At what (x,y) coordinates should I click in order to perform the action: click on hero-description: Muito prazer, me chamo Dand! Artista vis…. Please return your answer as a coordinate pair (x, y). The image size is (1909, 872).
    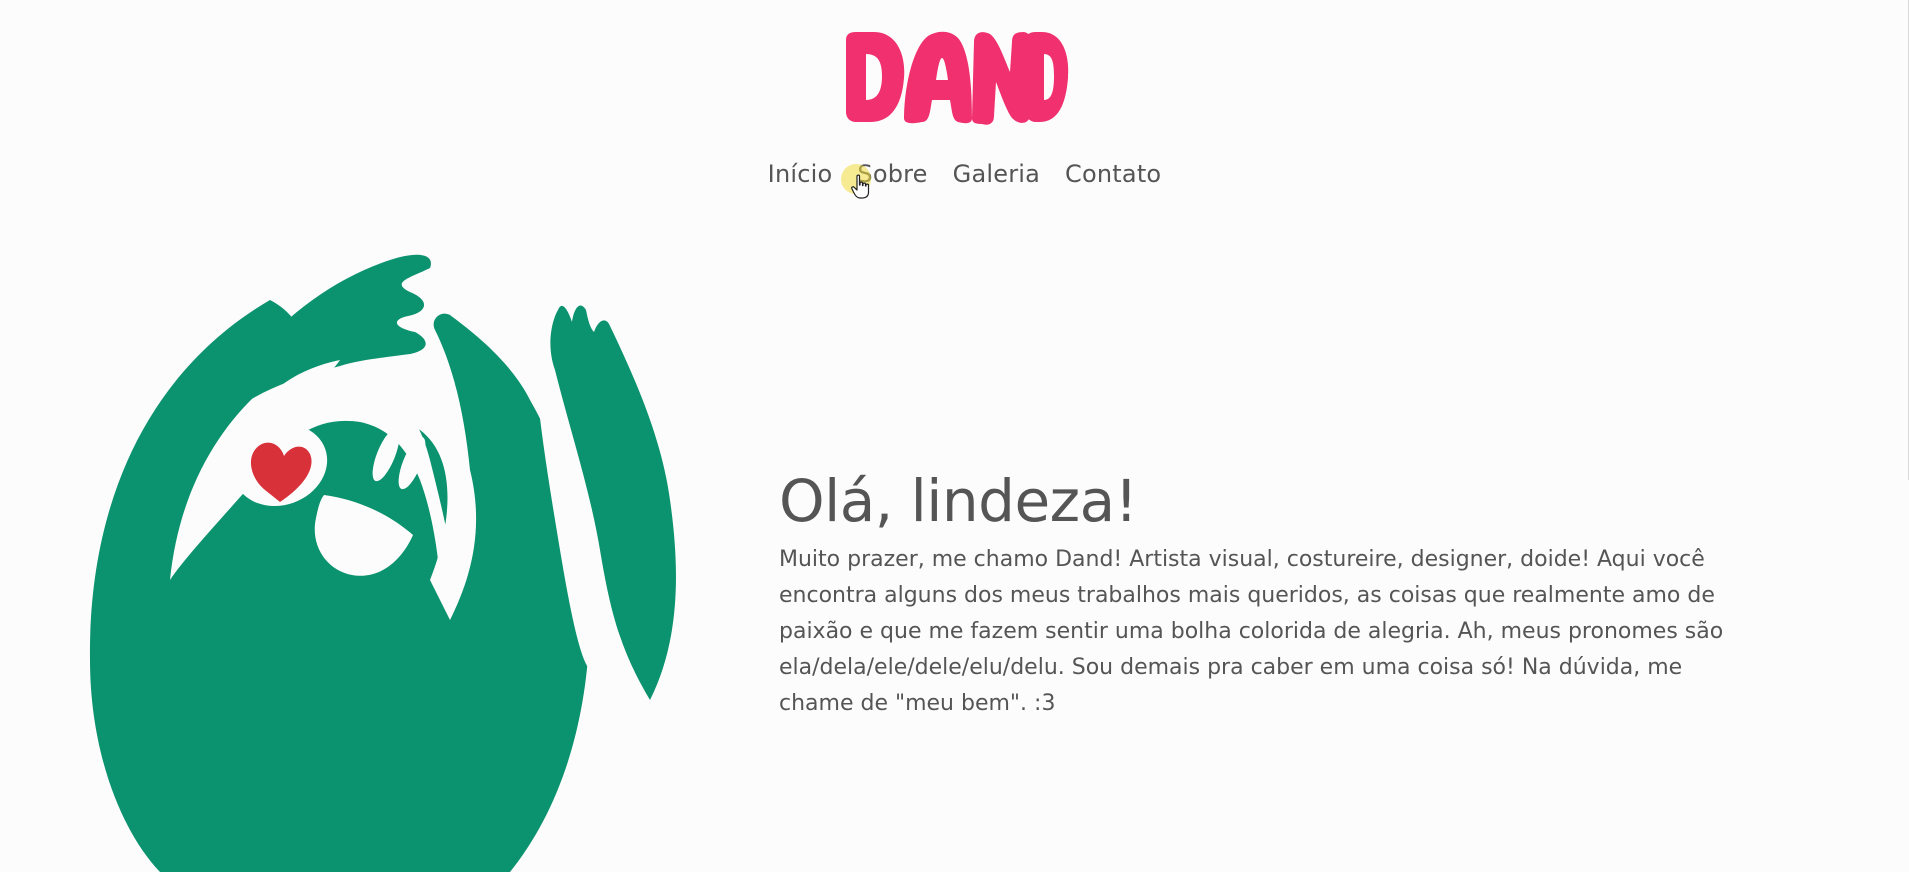
    Looking at the image, I should click on (1251, 631).